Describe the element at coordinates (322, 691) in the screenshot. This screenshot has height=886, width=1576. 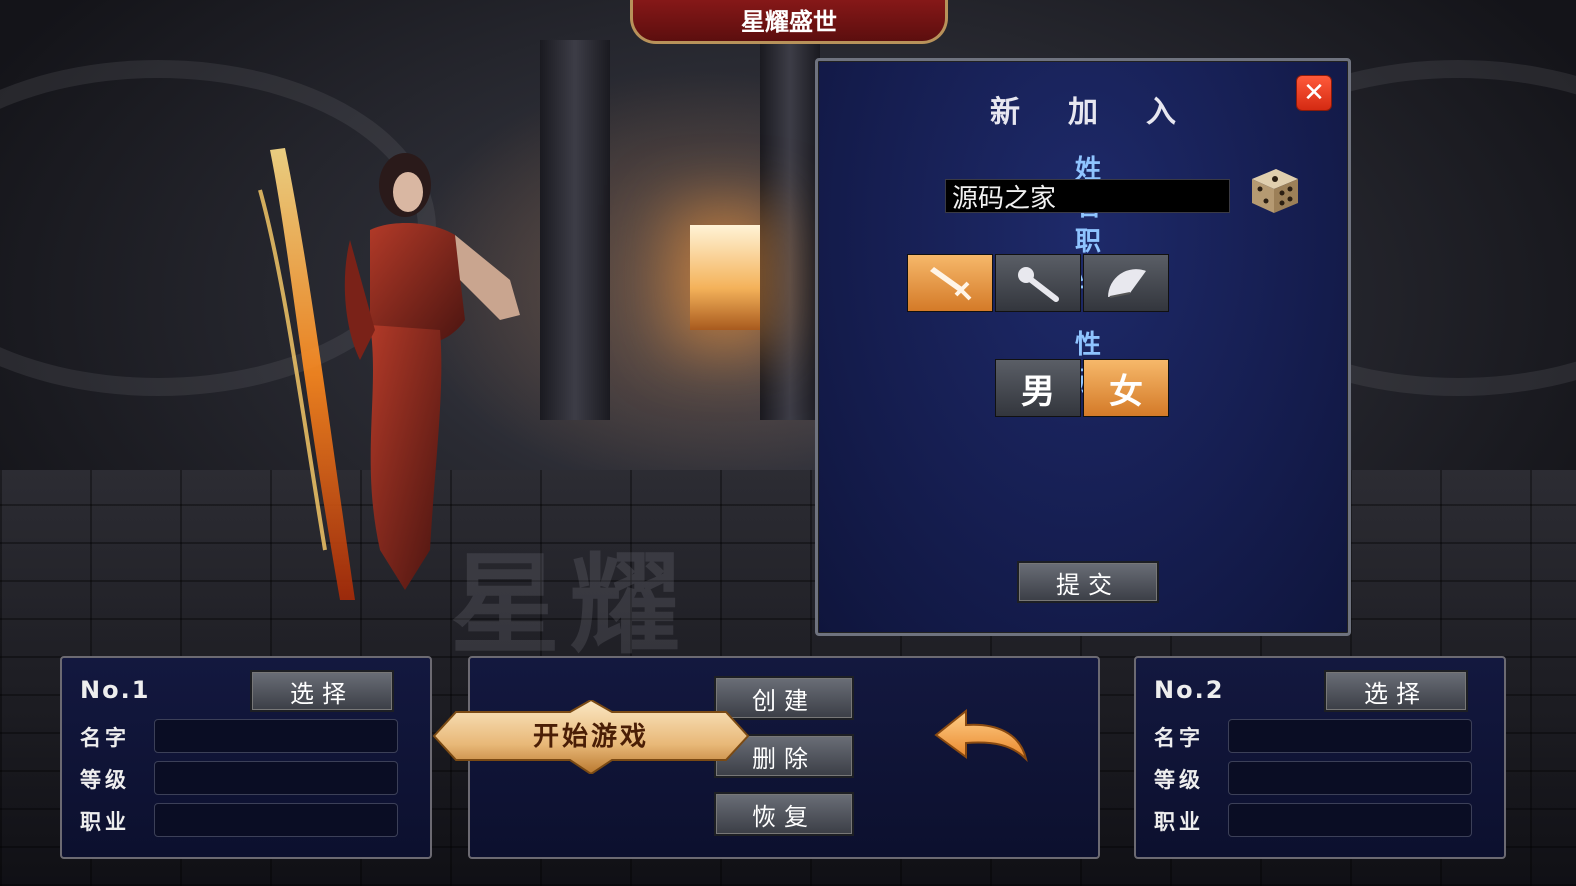
I see `select-slot-1-button: 选择` at that location.